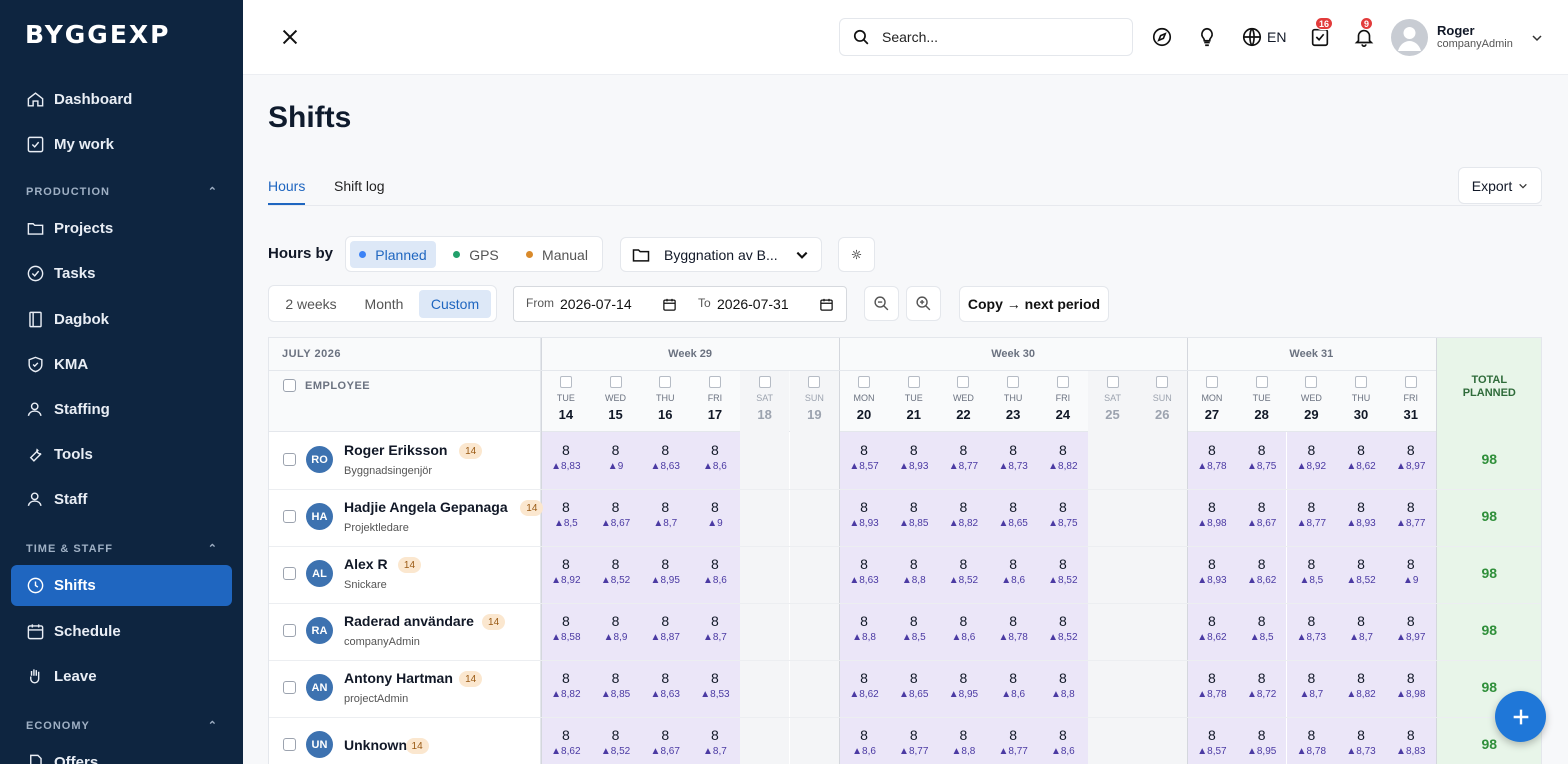 The image size is (1568, 764). I want to click on section-time-staff: TIME & STAFF ⌃, so click(122, 549).